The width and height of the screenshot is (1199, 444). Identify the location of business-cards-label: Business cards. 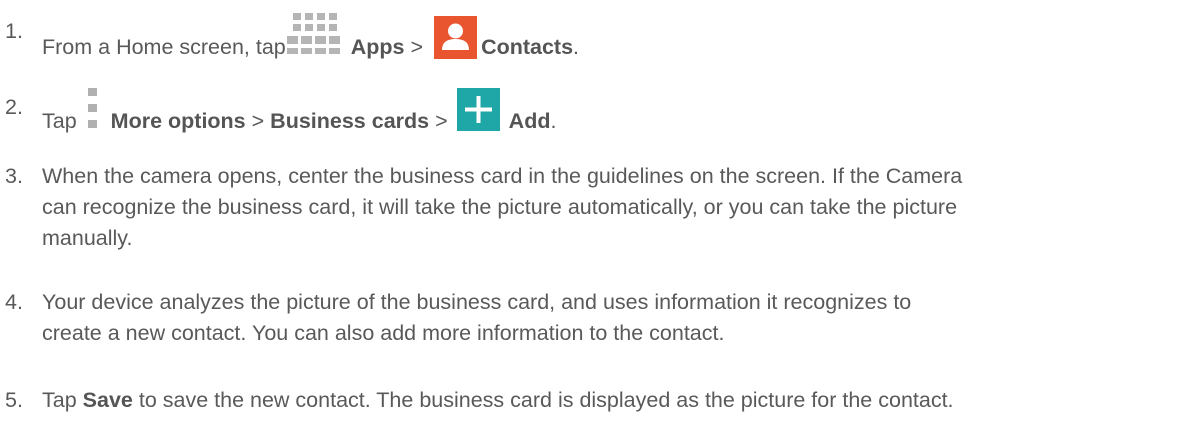
(350, 121).